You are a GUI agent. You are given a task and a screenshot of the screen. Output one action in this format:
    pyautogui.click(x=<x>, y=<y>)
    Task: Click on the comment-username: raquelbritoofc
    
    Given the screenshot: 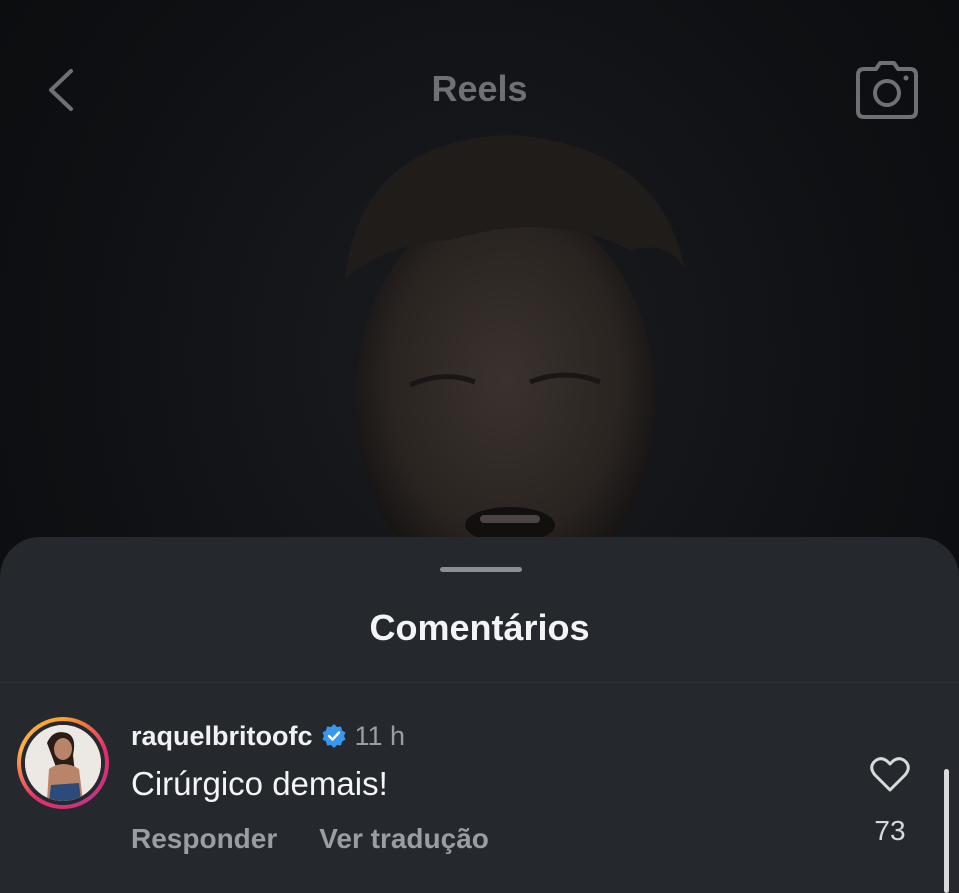 What is the action you would take?
    pyautogui.click(x=222, y=736)
    